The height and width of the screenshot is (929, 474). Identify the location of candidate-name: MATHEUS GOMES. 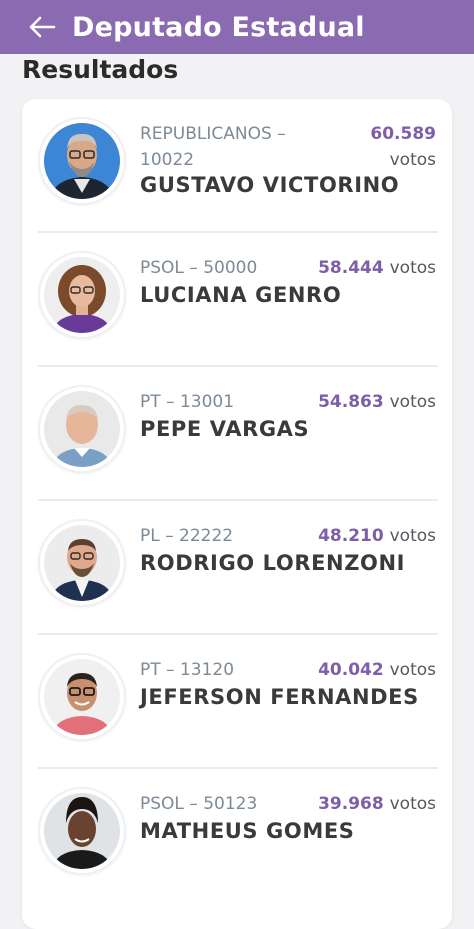
(247, 831).